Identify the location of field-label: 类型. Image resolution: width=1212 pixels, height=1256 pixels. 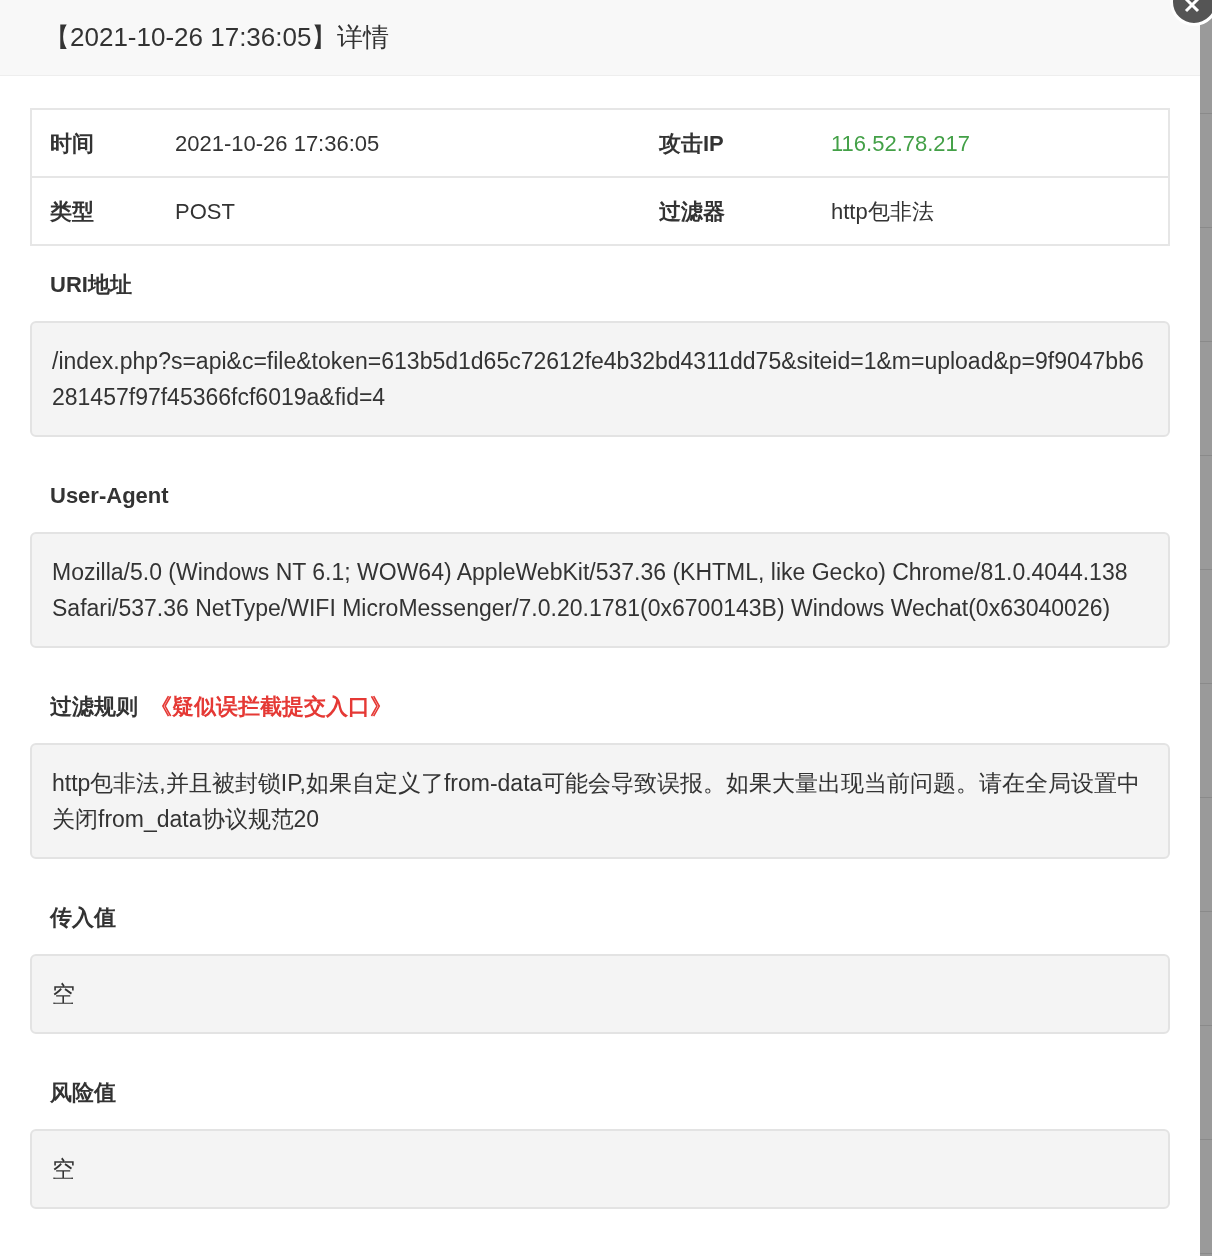
(72, 211).